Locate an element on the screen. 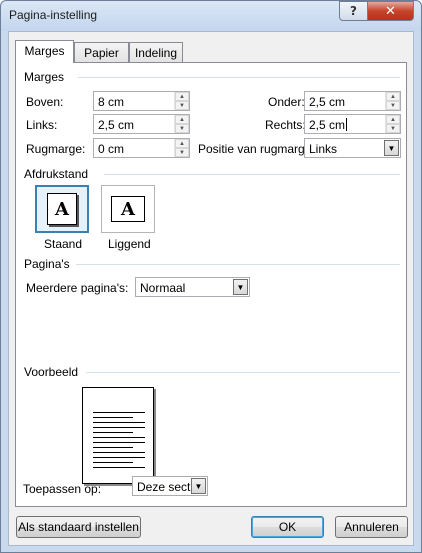 The height and width of the screenshot is (553, 422). right-margin-value: 2,5 cm is located at coordinates (327, 125).